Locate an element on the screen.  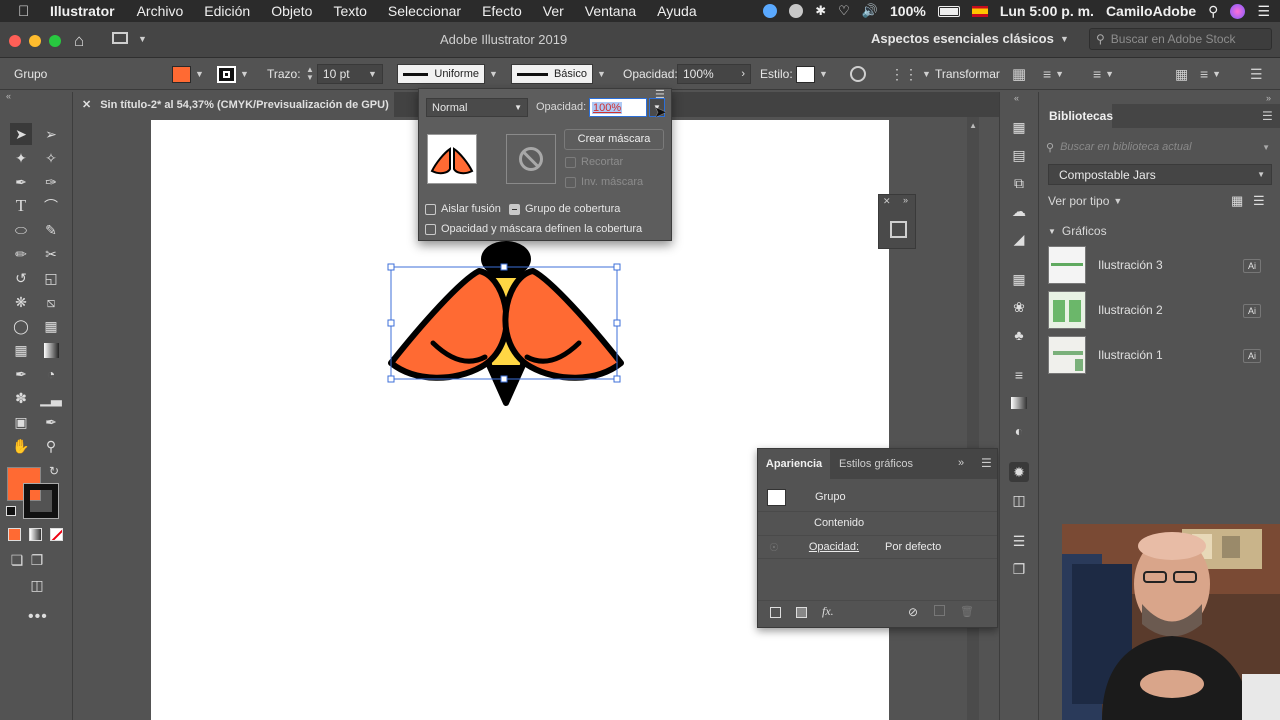
envelope-distort-icon: ≡ is located at coordinates (1047, 74).